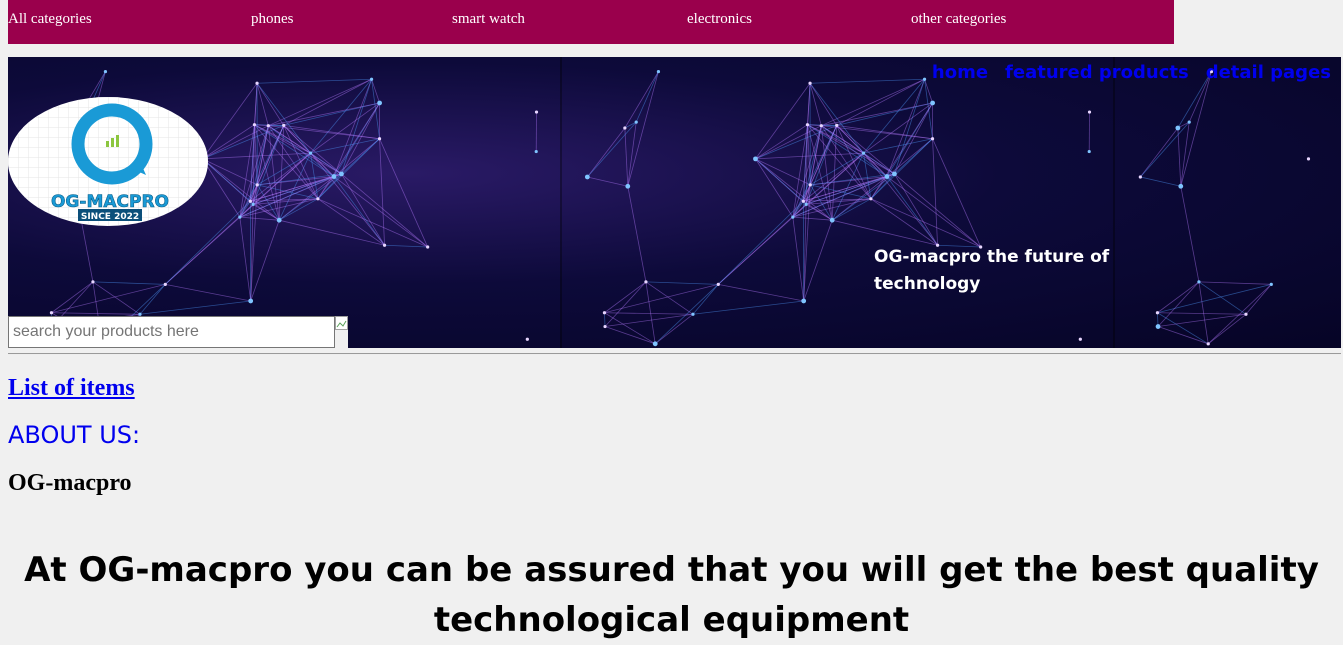  What do you see at coordinates (674, 354) in the screenshot?
I see `section-divider` at bounding box center [674, 354].